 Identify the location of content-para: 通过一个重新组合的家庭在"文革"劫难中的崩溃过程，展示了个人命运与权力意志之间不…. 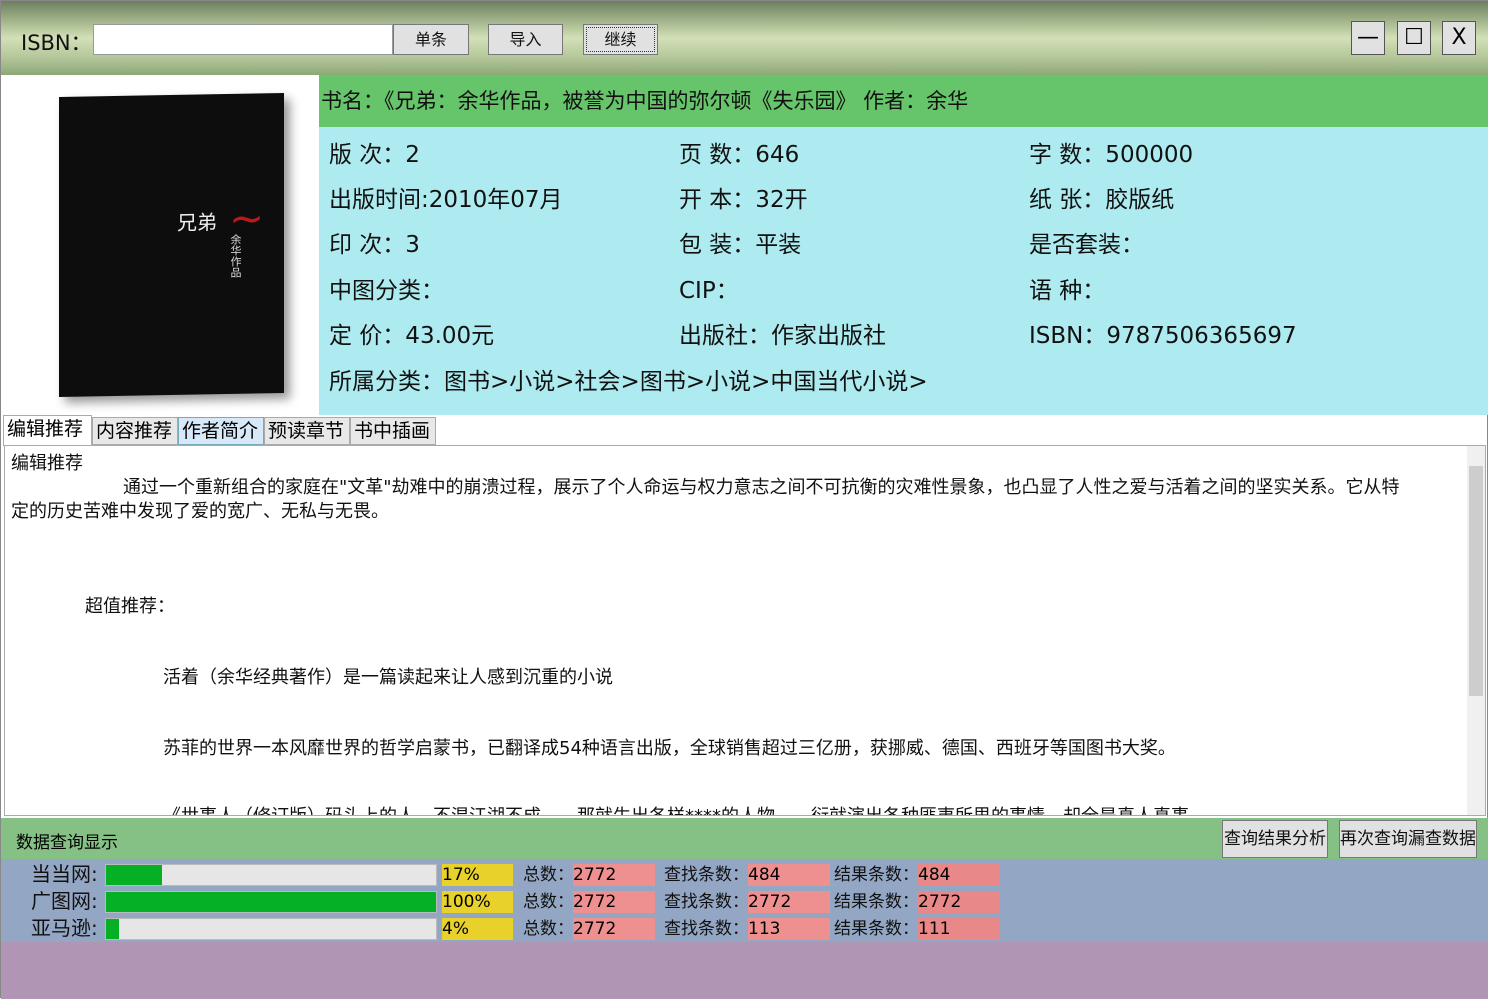
(761, 487).